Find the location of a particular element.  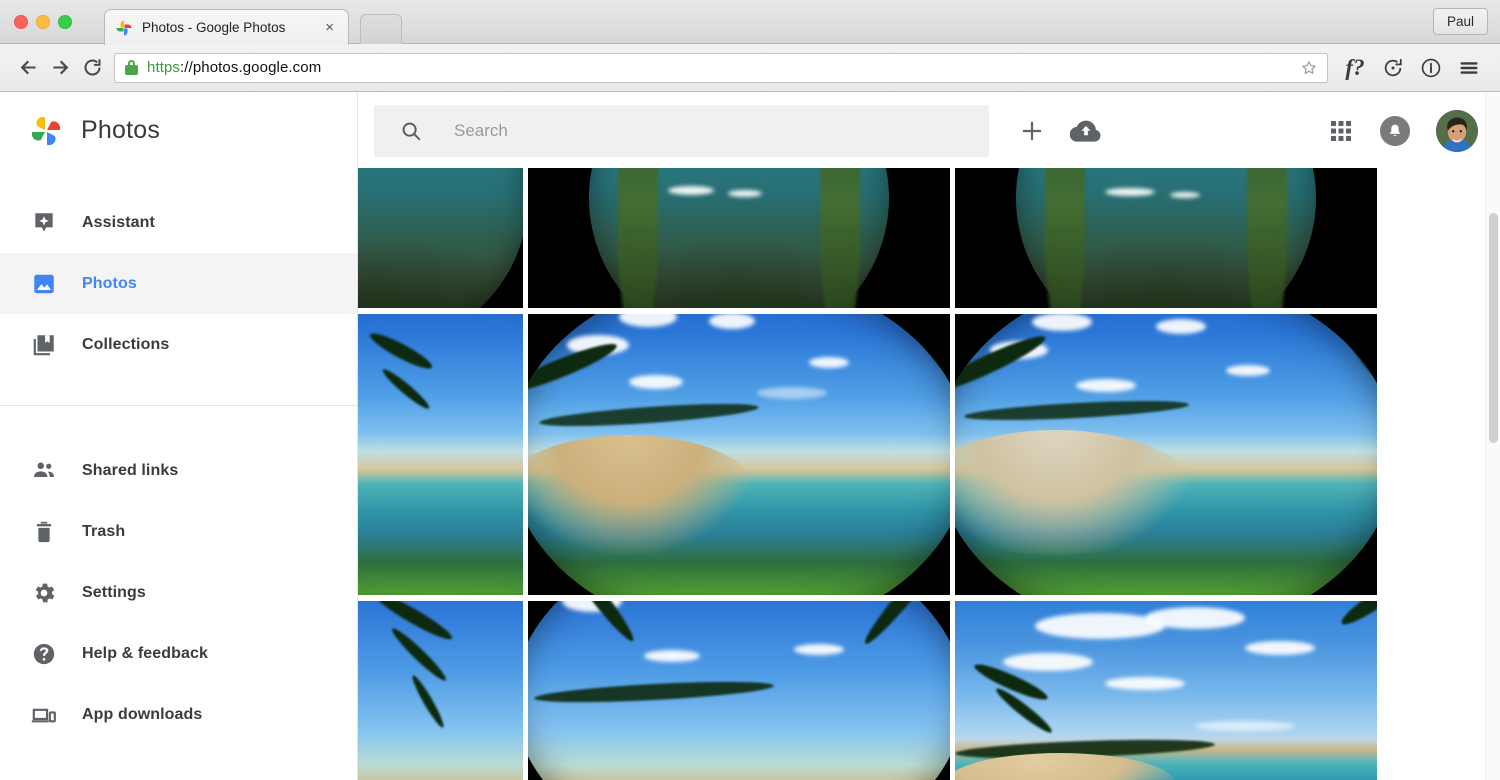

maximize-window-button is located at coordinates (65, 22).